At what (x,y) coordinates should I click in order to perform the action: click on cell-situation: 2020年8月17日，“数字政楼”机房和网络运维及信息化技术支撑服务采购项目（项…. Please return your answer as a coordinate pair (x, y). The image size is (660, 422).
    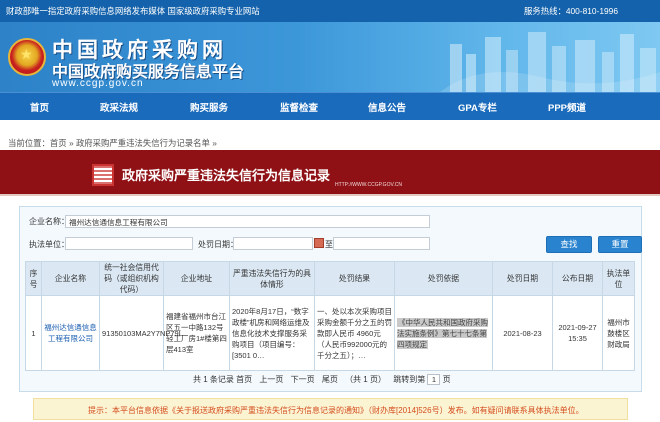
    Looking at the image, I should click on (272, 333).